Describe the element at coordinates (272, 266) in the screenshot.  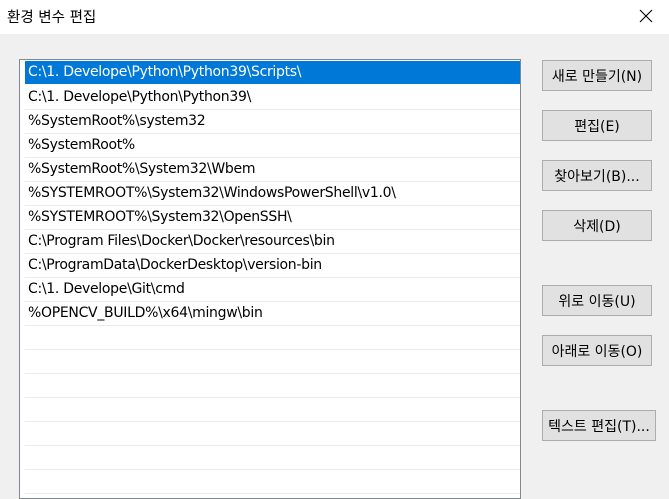
I see `path-list-item: C:\ProgramData\DockerDesktop\version-bin` at that location.